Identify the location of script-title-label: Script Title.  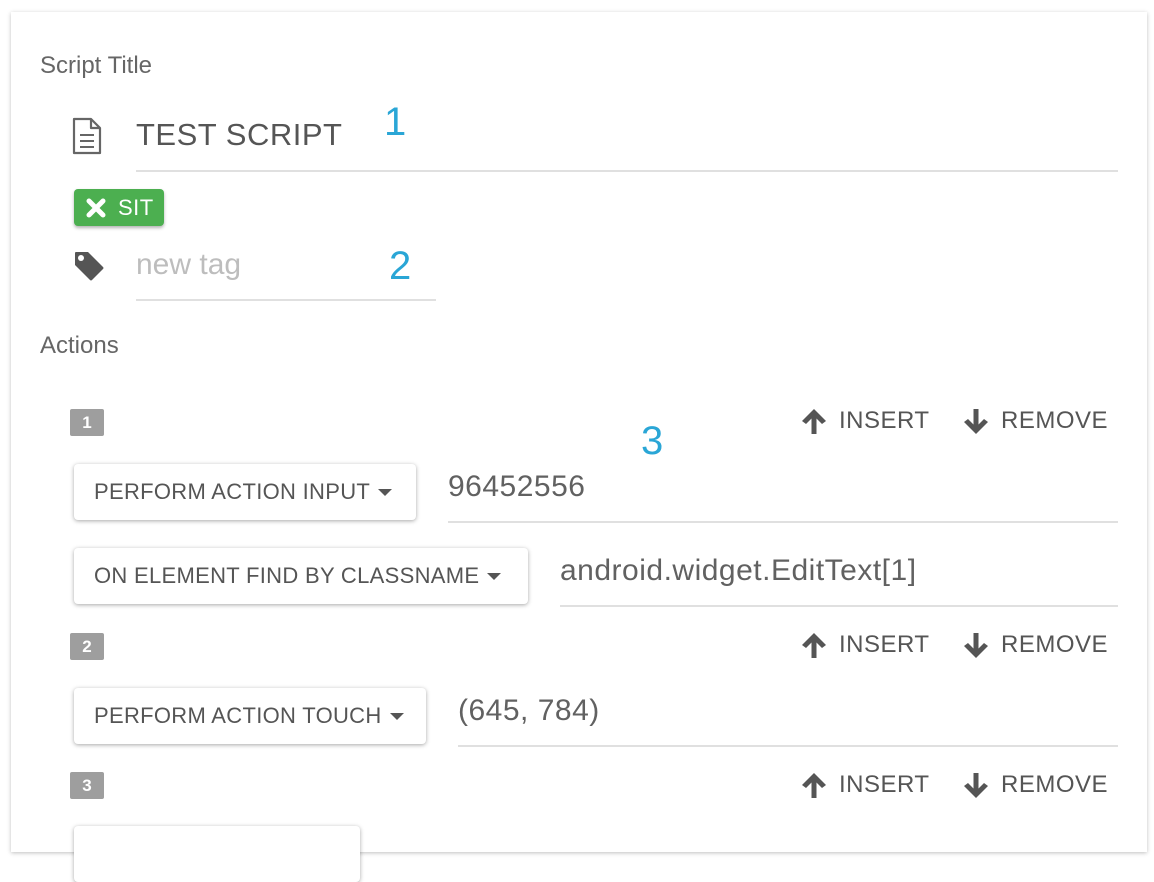
(96, 65).